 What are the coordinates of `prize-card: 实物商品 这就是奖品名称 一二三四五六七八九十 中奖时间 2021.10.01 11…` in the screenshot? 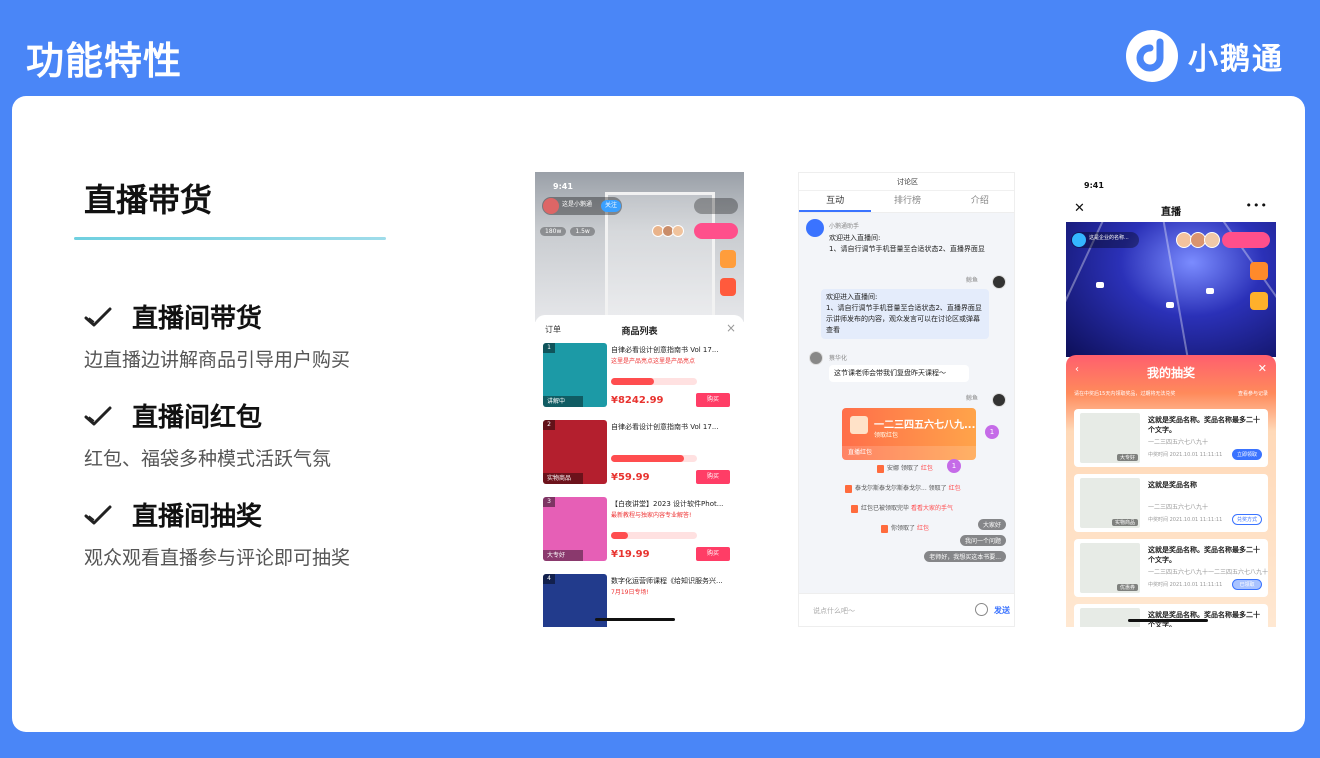 It's located at (1171, 503).